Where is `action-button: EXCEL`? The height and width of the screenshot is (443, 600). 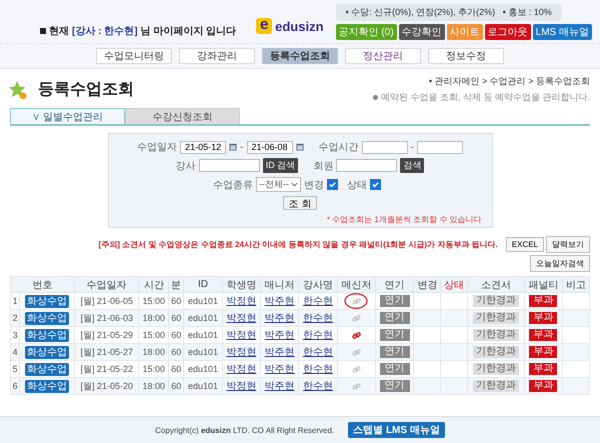
action-button: EXCEL is located at coordinates (525, 244).